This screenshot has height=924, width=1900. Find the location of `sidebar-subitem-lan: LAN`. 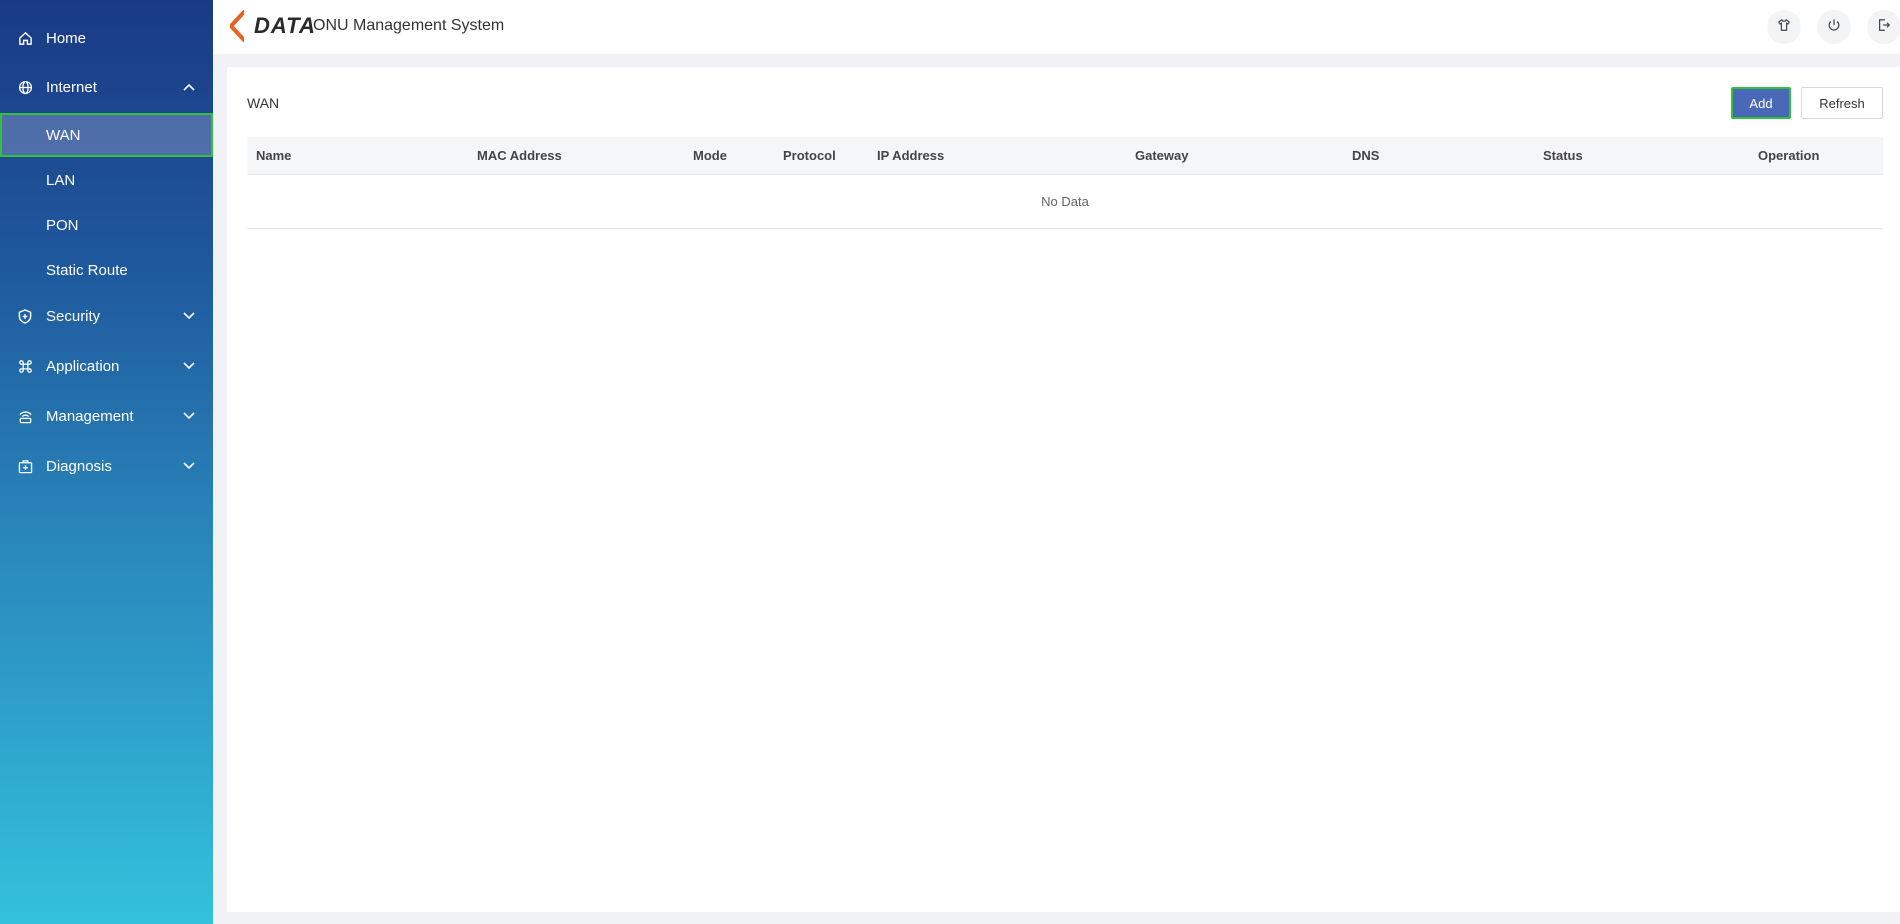

sidebar-subitem-lan: LAN is located at coordinates (106, 180).